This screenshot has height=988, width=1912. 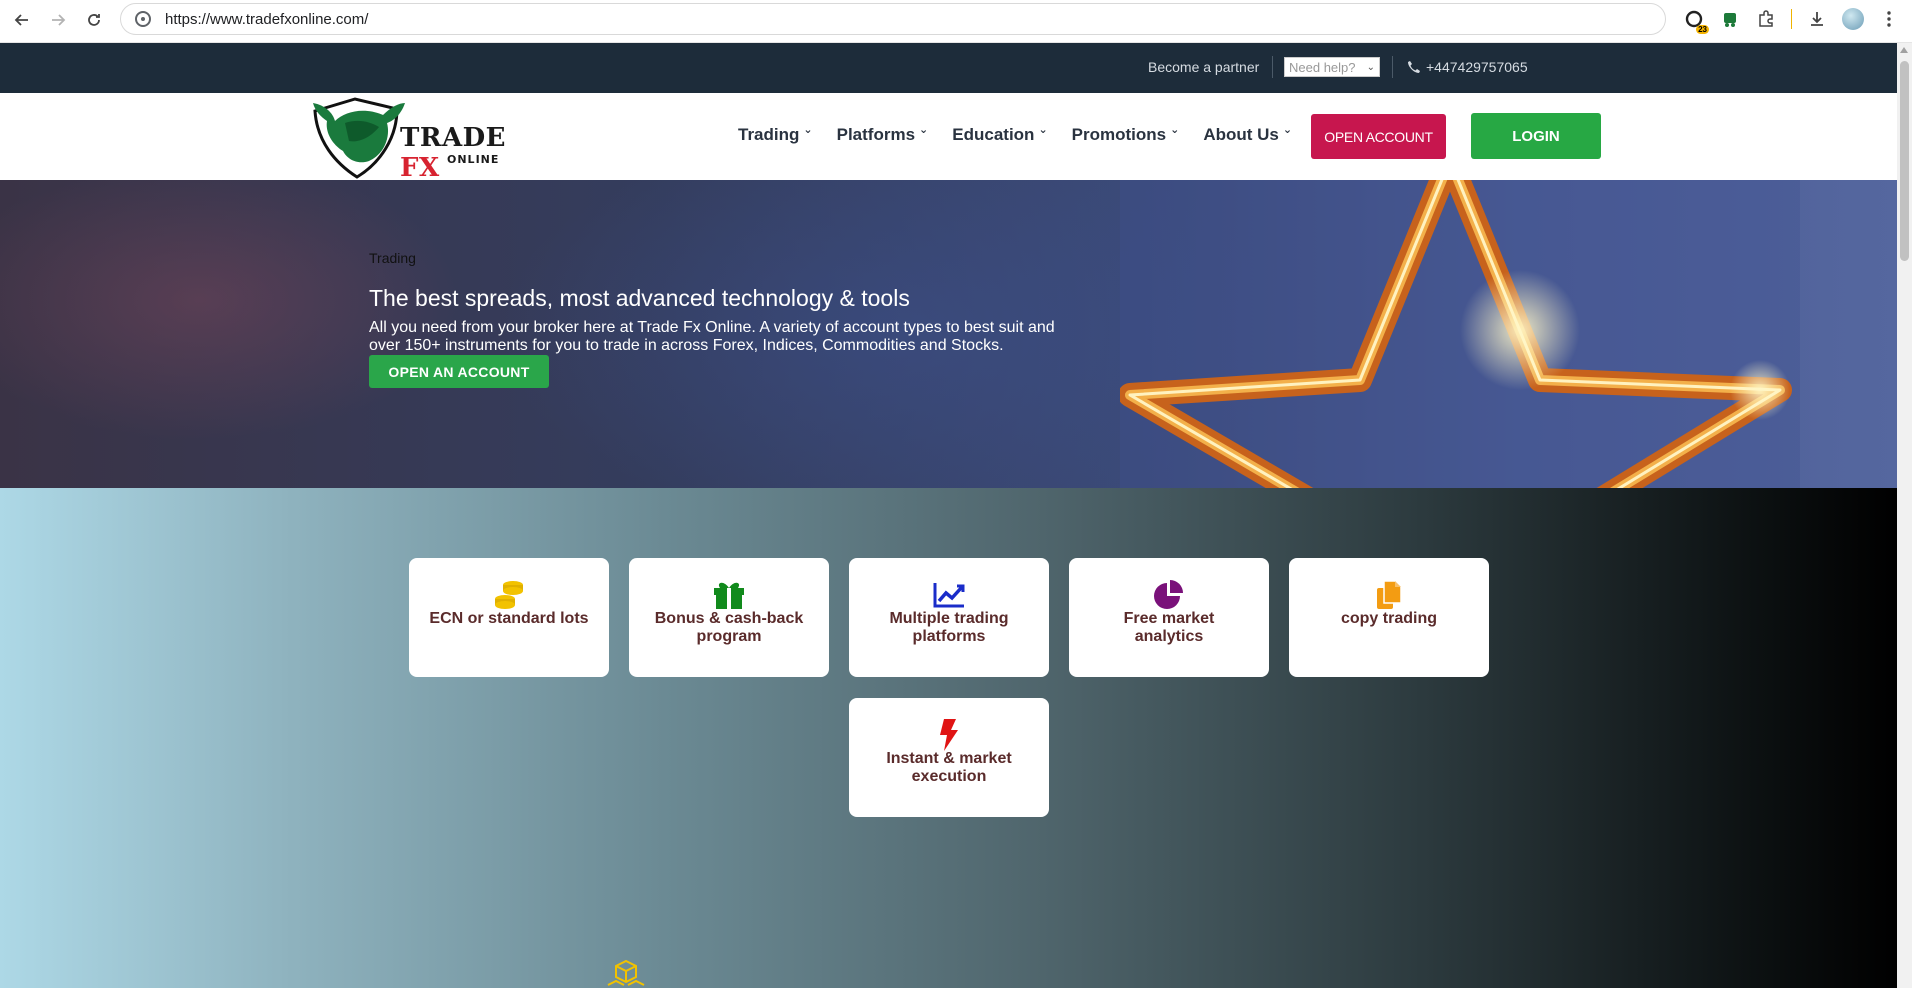 I want to click on feature-card: ECN or standard lots, so click(x=509, y=617).